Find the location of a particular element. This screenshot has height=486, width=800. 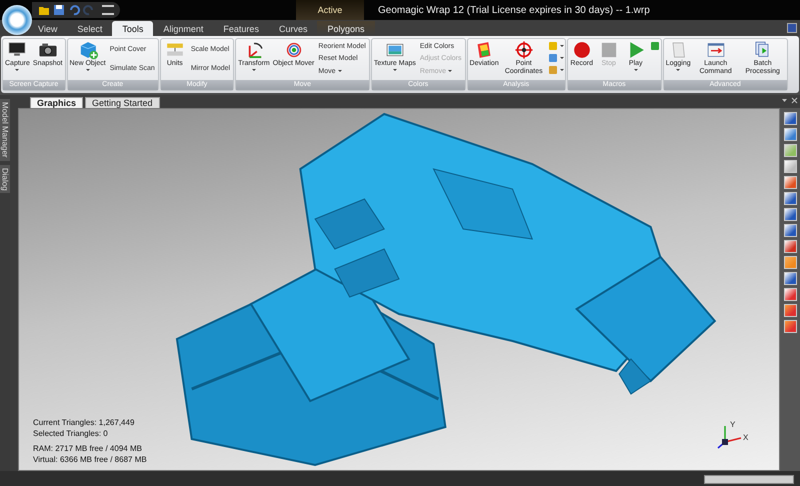

ribbon-tab: Alignment is located at coordinates (183, 28).